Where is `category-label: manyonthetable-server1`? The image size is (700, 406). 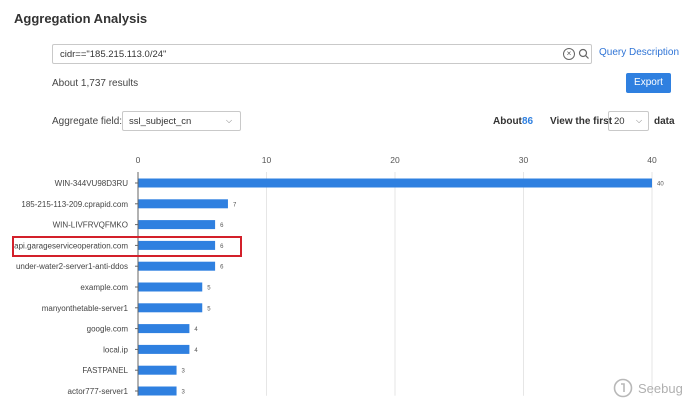
category-label: manyonthetable-server1 is located at coordinates (85, 308).